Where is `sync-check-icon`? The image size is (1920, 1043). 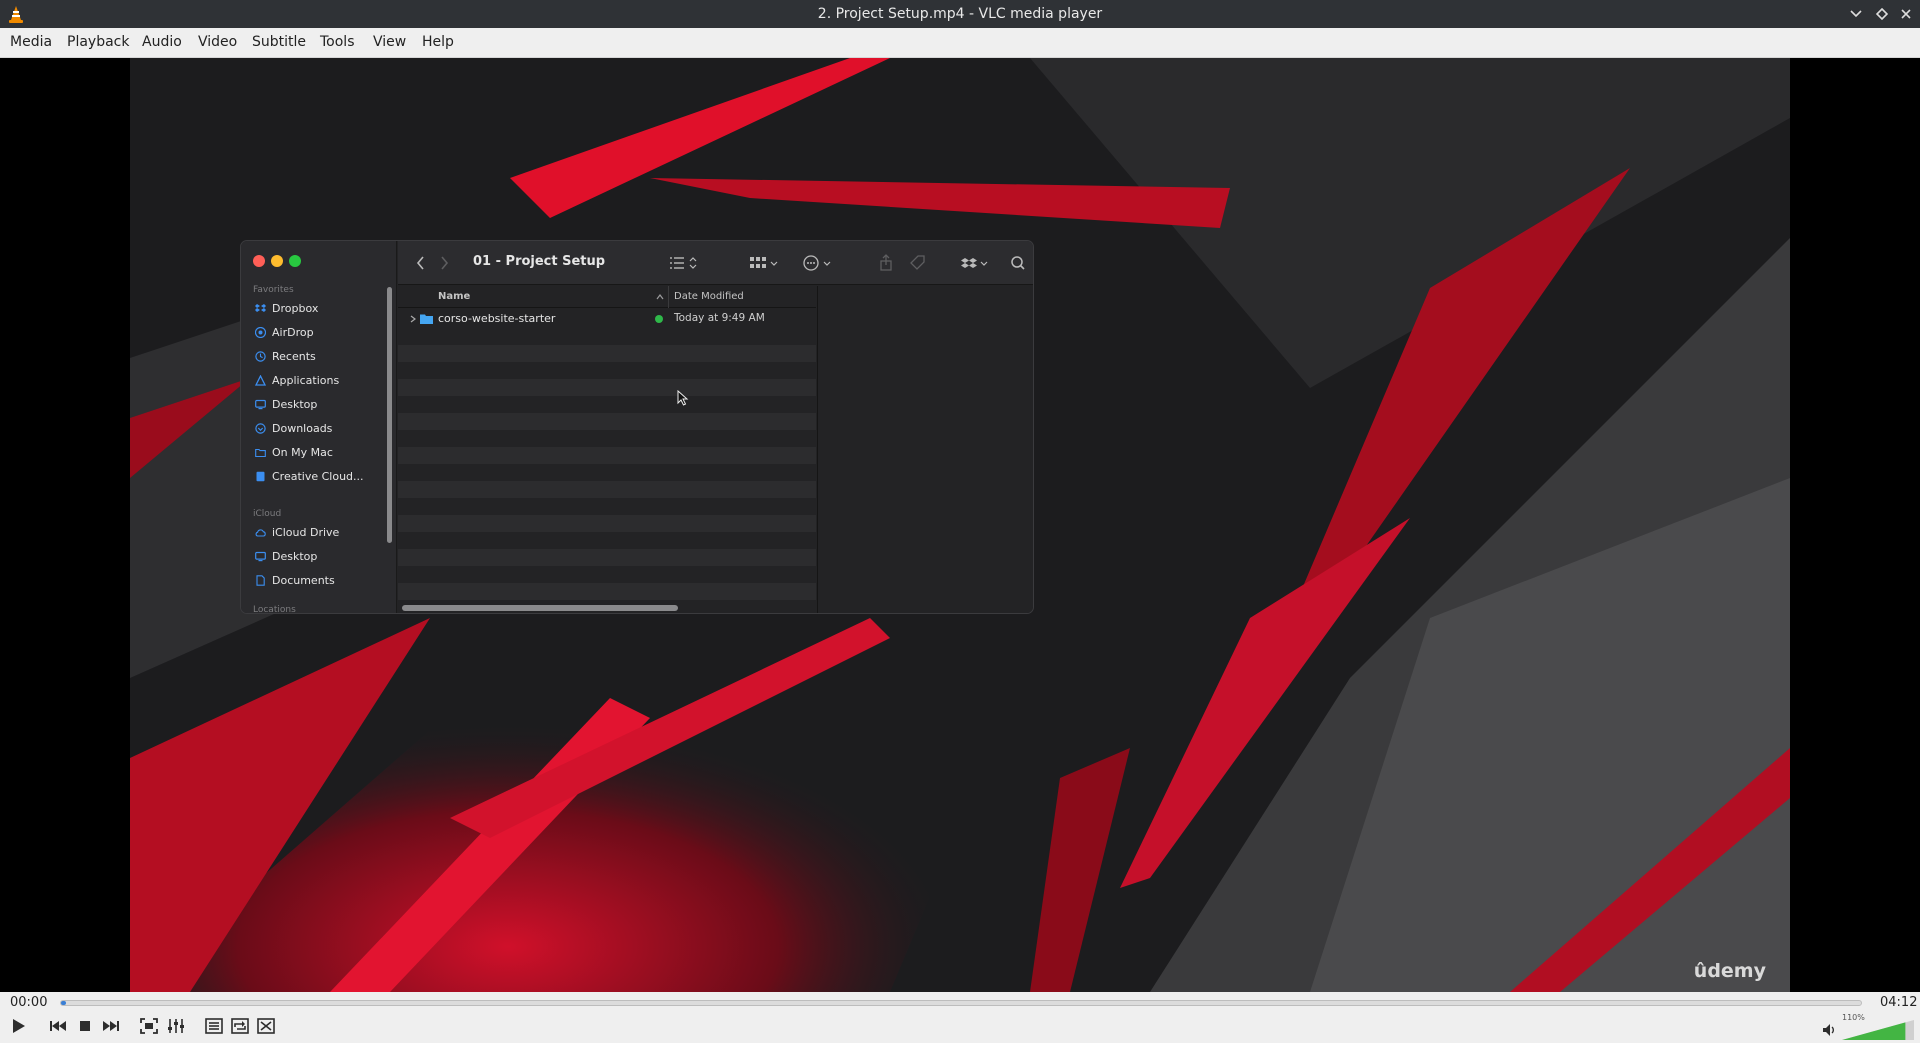 sync-check-icon is located at coordinates (659, 319).